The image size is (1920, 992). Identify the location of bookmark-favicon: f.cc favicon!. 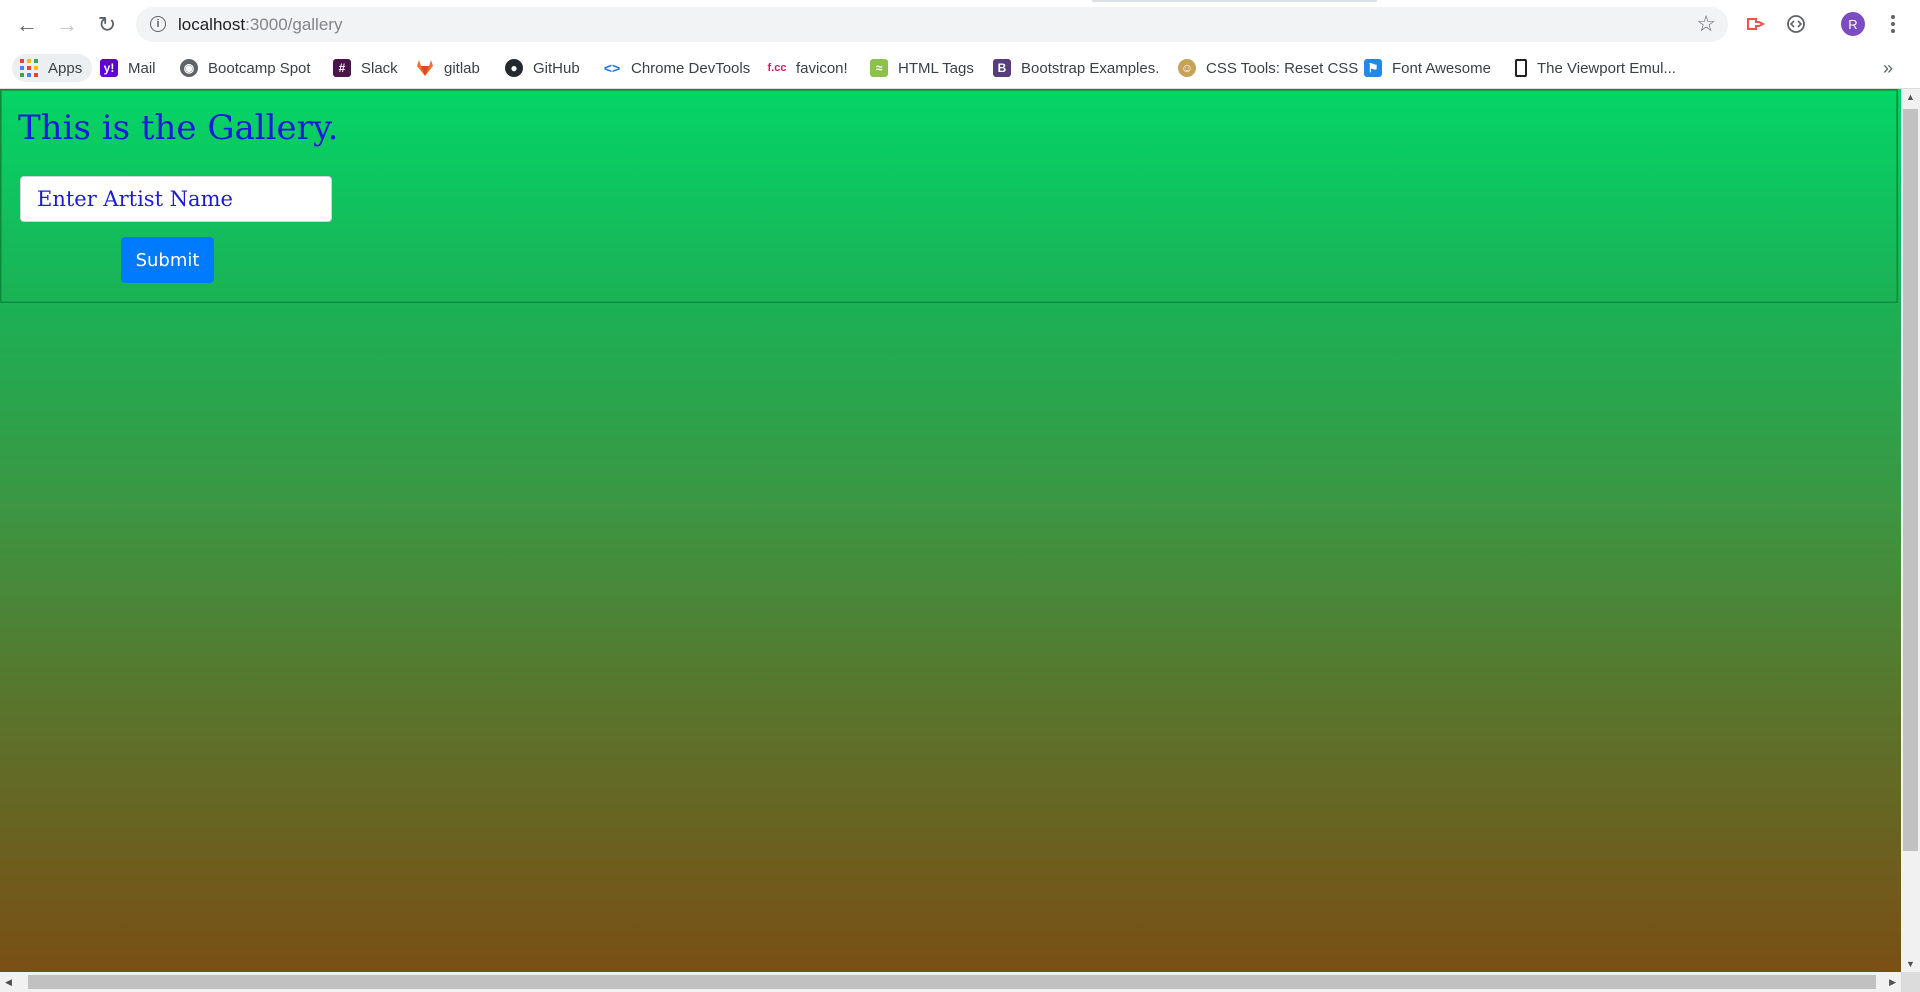
(808, 68).